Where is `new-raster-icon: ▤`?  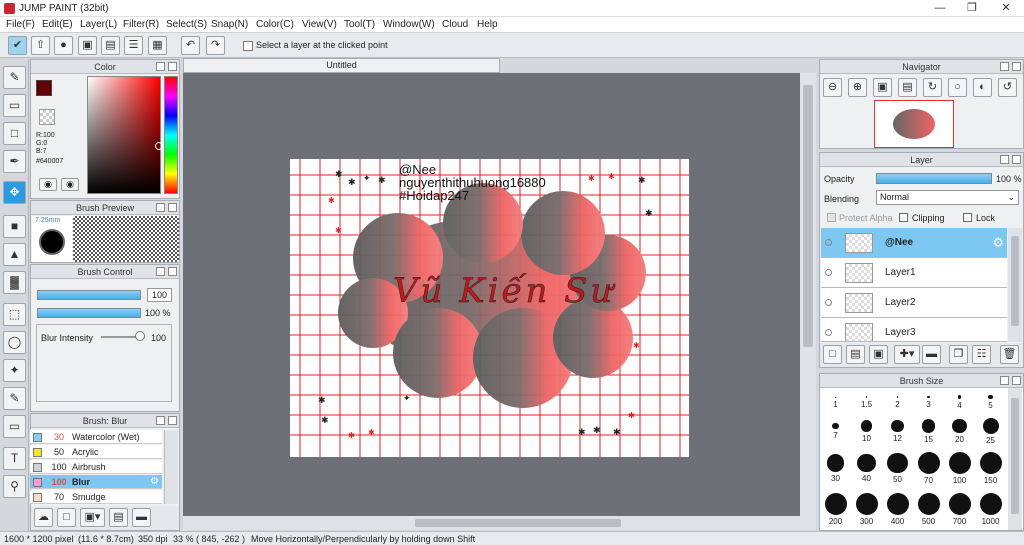
new-raster-icon: ▤ is located at coordinates (855, 354).